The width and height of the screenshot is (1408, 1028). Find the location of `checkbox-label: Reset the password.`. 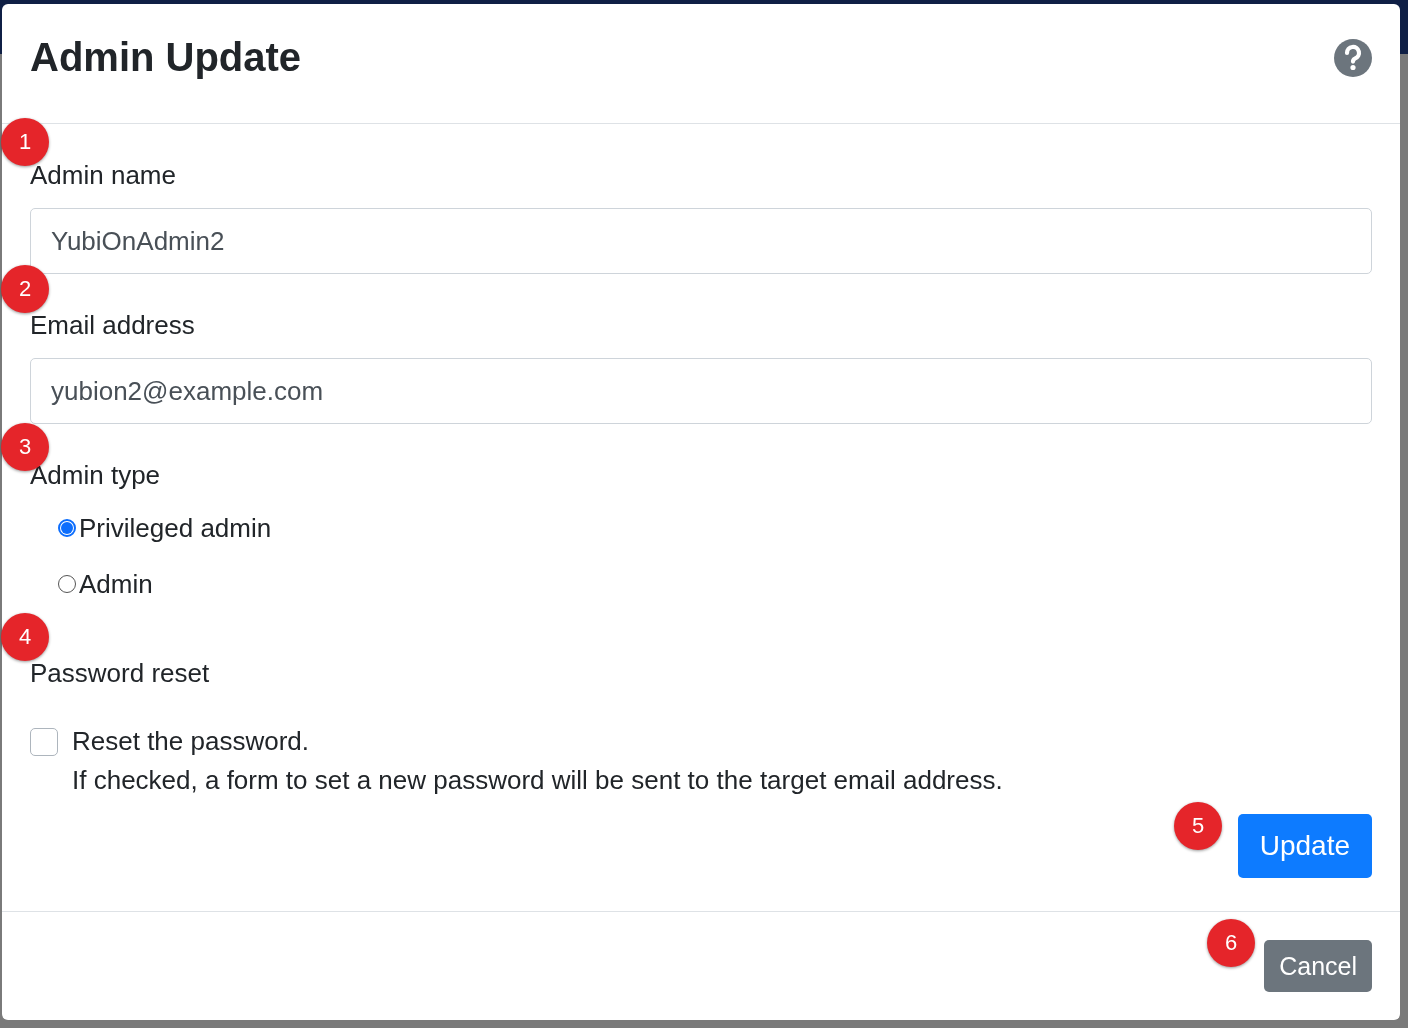

checkbox-label: Reset the password. is located at coordinates (190, 741).